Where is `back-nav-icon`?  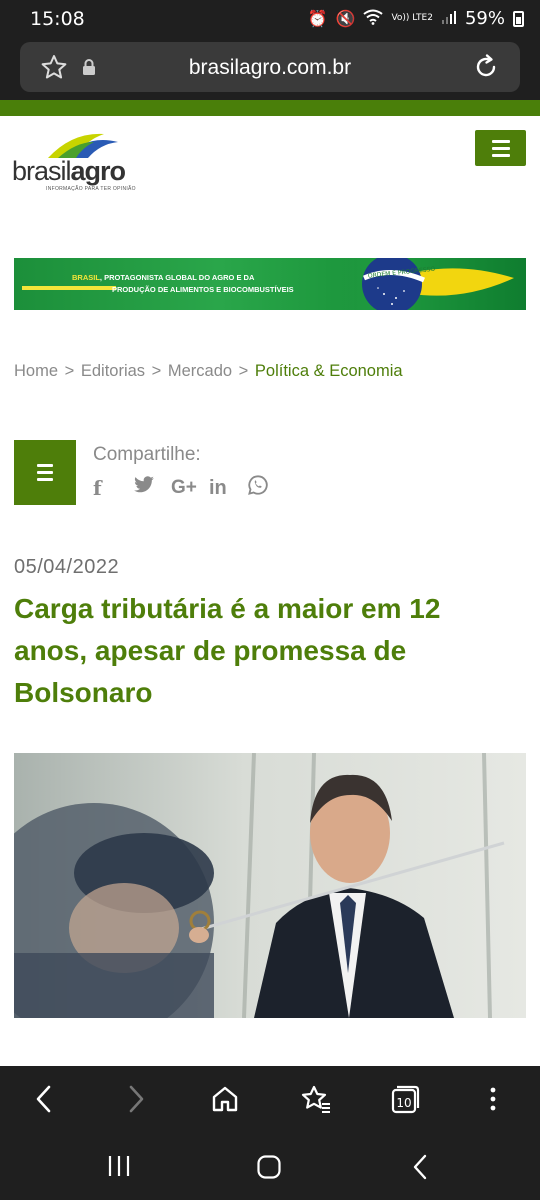 back-nav-icon is located at coordinates (420, 1169).